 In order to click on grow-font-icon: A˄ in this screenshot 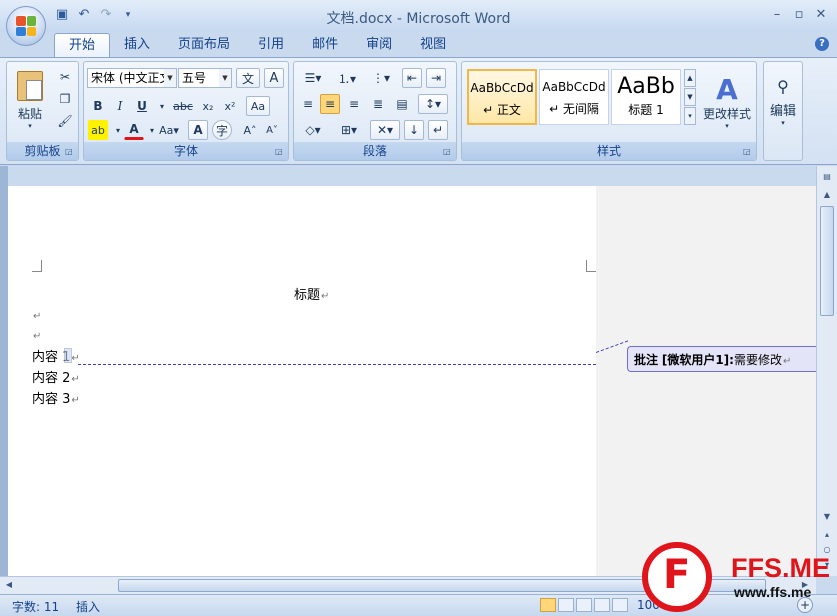, I will do `click(250, 130)`.